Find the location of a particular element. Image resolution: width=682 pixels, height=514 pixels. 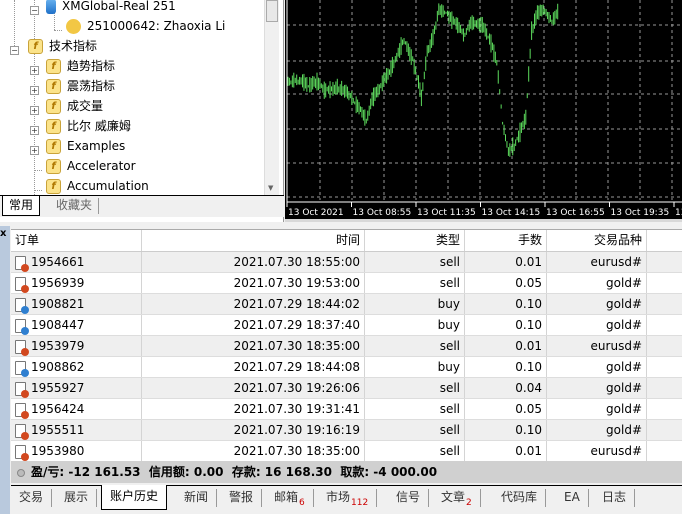

order-lots: 0.01 is located at coordinates (506, 346).